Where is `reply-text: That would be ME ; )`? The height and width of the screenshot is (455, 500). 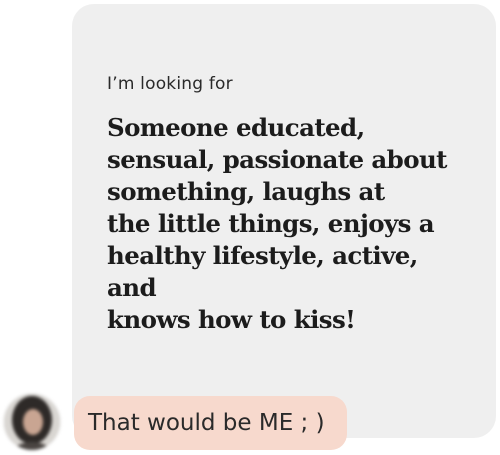
reply-text: That would be ME ; ) is located at coordinates (206, 423).